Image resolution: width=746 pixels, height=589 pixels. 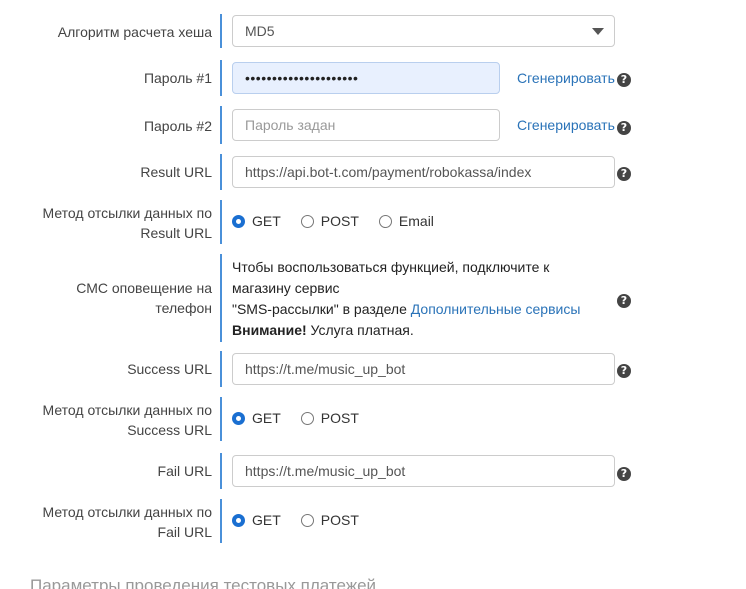 What do you see at coordinates (496, 309) in the screenshot?
I see `additional-services-link: Дополнительные сервисы` at bounding box center [496, 309].